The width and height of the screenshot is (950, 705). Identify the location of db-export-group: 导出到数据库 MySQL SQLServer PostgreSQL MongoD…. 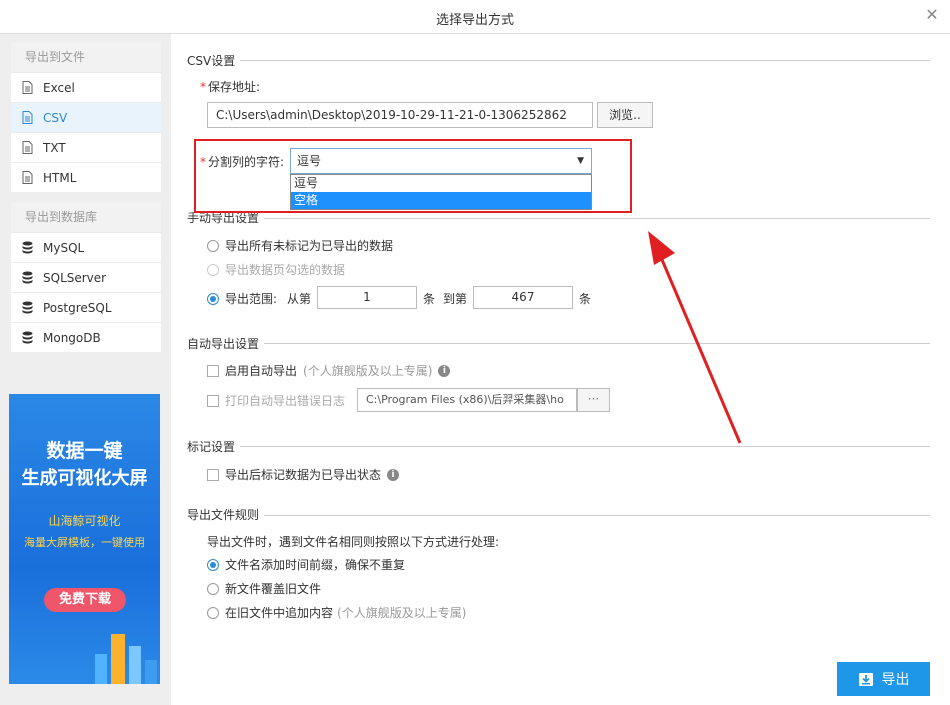
(86, 277).